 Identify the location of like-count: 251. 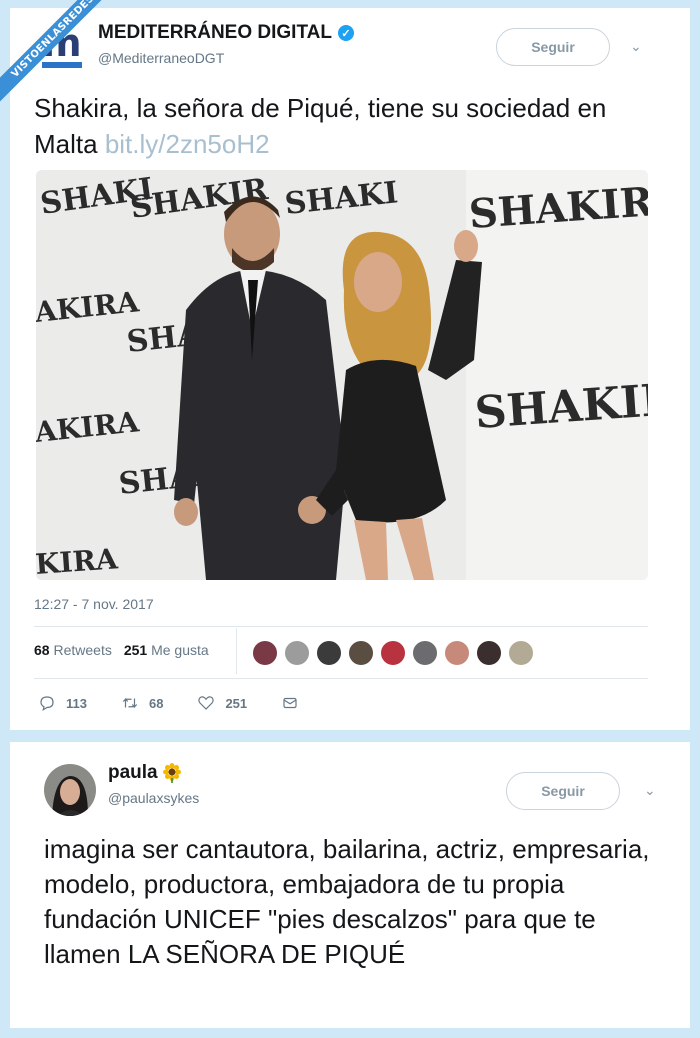
(236, 703).